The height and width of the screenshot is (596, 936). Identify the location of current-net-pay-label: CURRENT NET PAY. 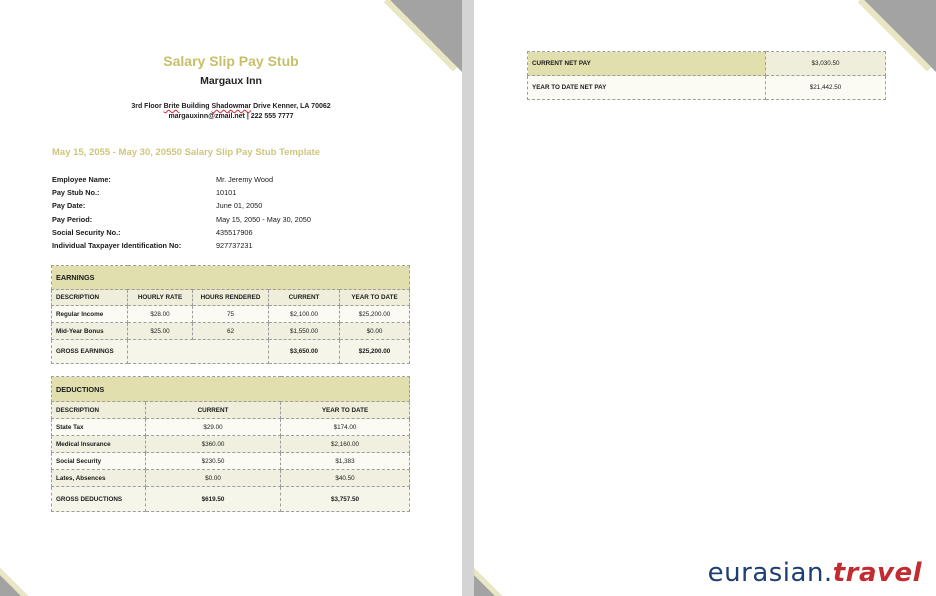
(646, 63).